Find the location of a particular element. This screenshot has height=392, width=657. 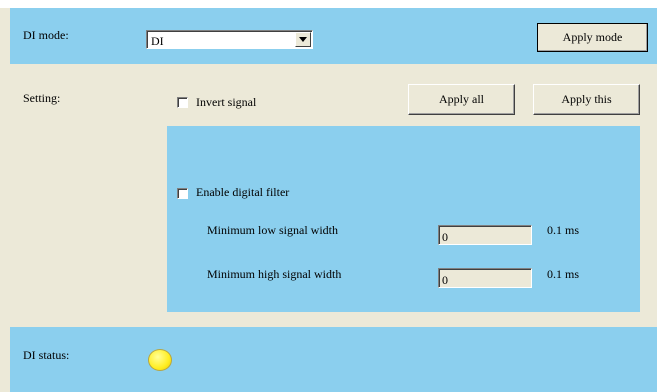

top-strip is located at coordinates (328, 4).